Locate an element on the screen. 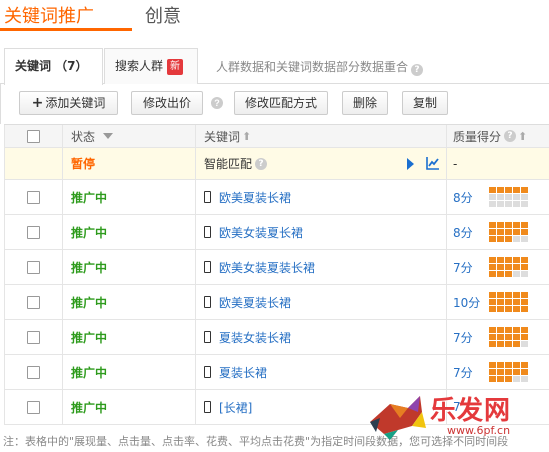 The image size is (549, 452). keyword-link: 欧美女装夏装长裙 is located at coordinates (267, 267).